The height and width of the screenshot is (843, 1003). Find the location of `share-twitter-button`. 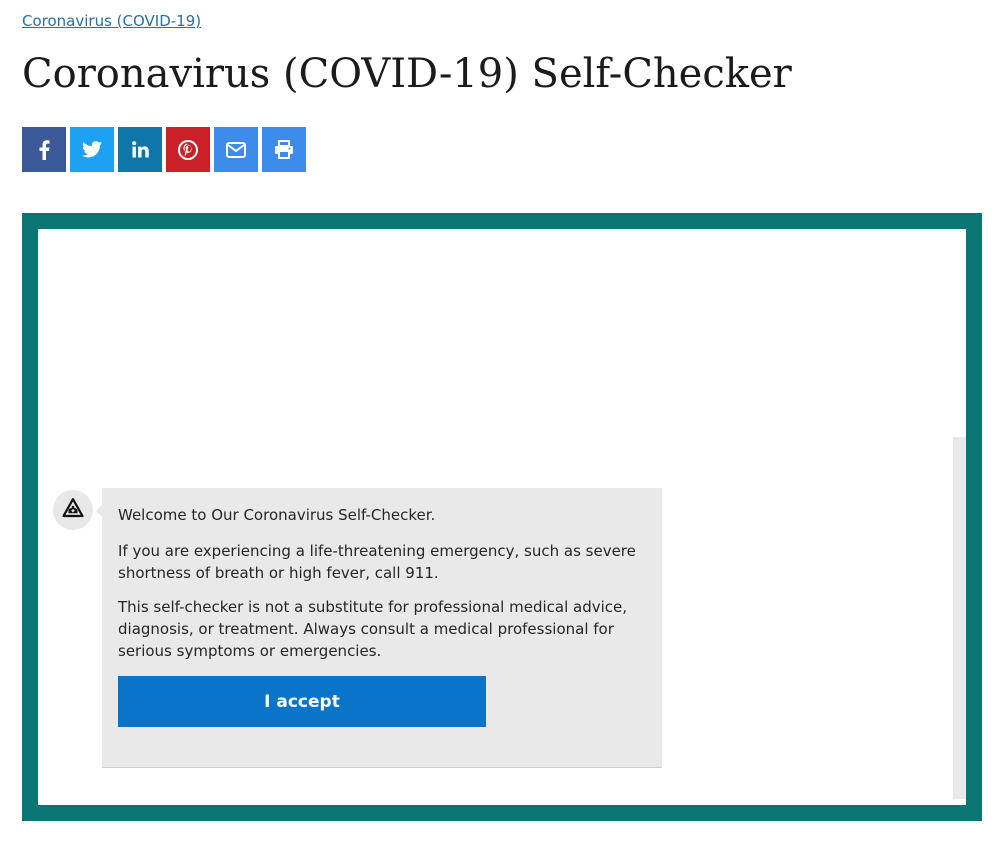

share-twitter-button is located at coordinates (92, 149).